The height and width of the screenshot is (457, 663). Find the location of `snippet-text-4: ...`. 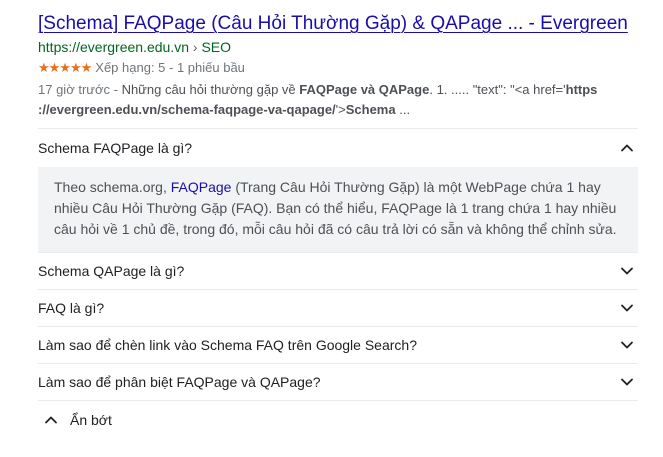

snippet-text-4: ... is located at coordinates (403, 109).